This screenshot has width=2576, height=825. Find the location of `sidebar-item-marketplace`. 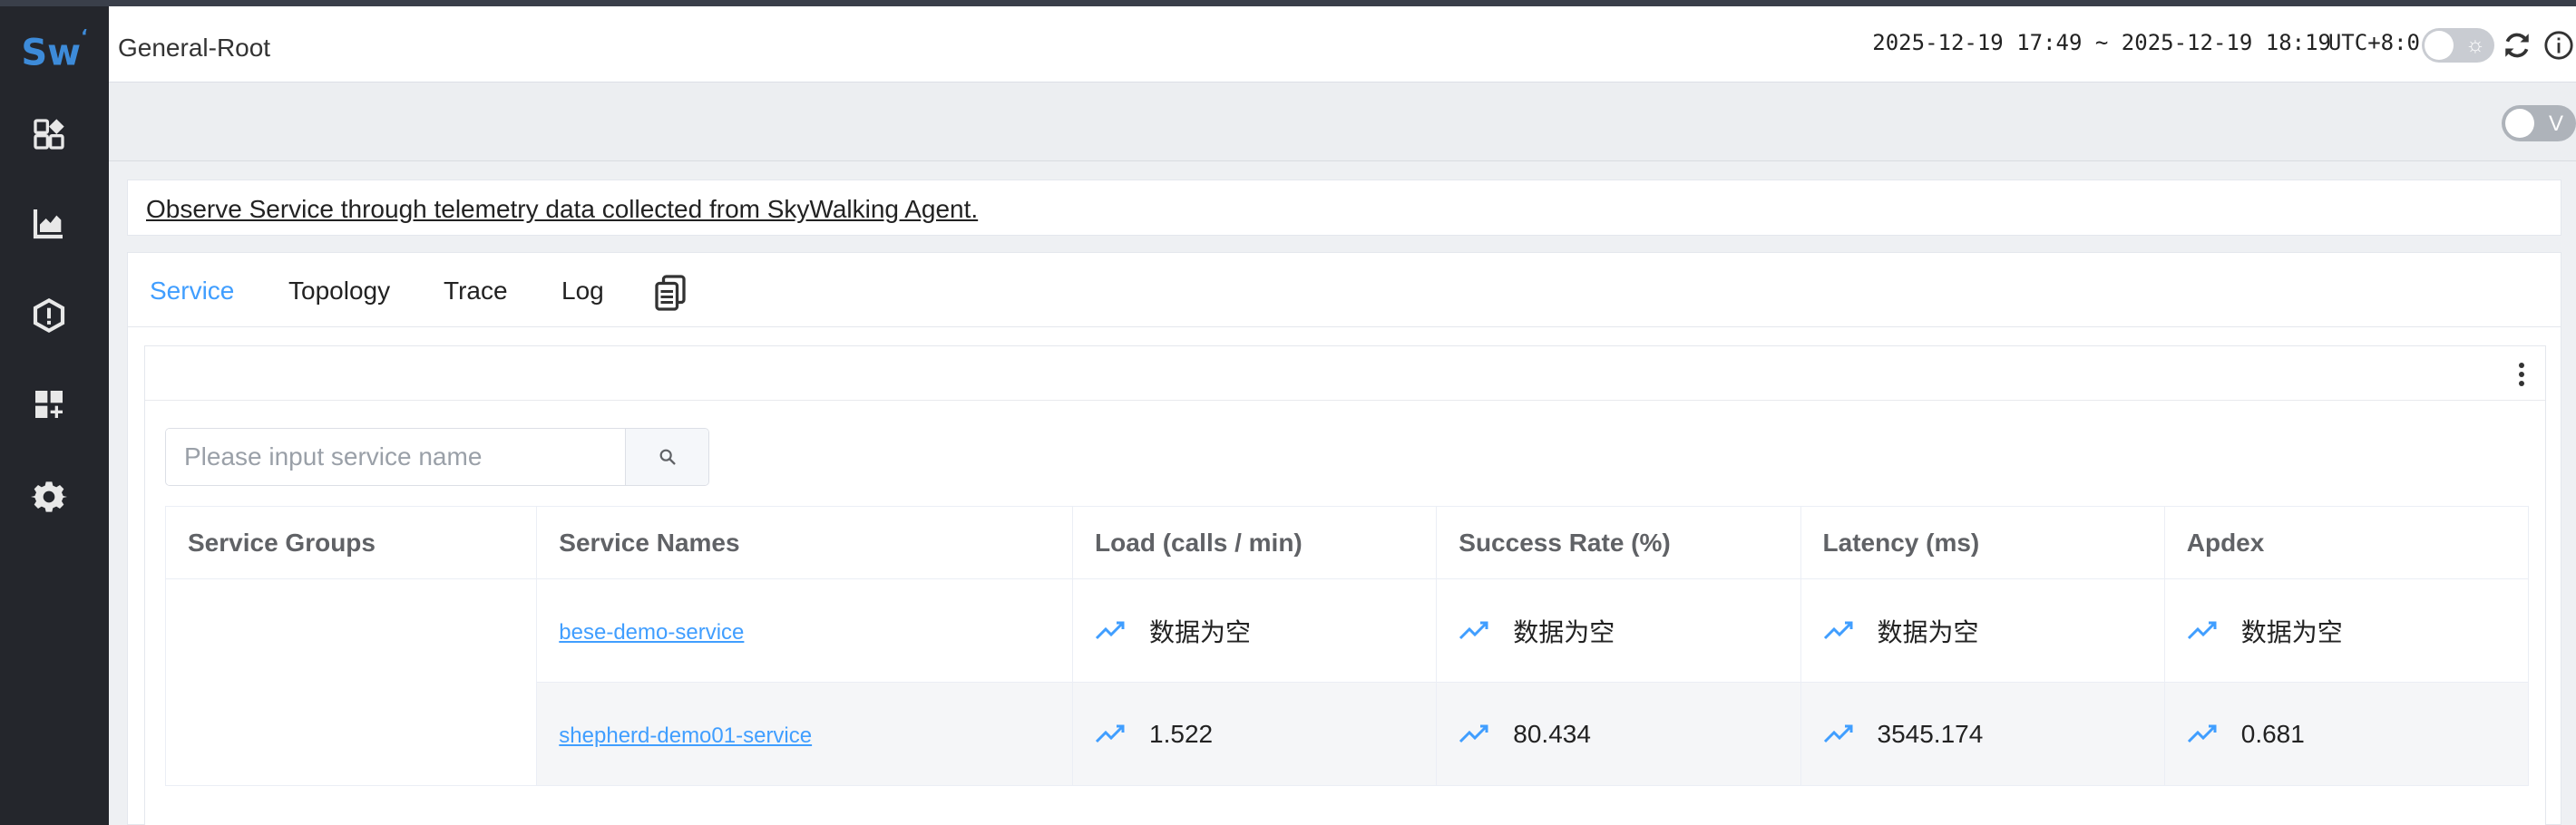

sidebar-item-marketplace is located at coordinates (49, 404).